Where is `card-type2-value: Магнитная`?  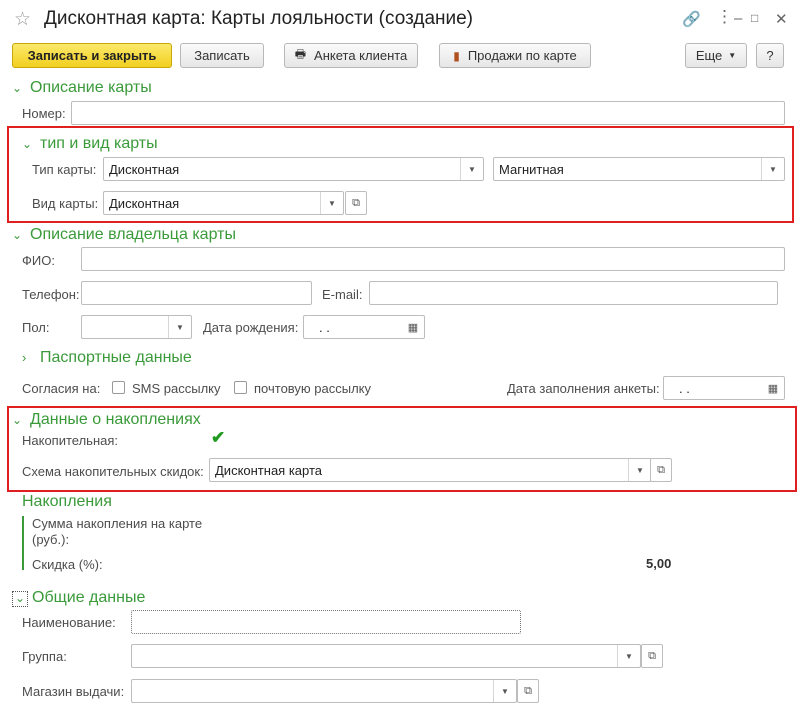
card-type2-value: Магнитная is located at coordinates (531, 169).